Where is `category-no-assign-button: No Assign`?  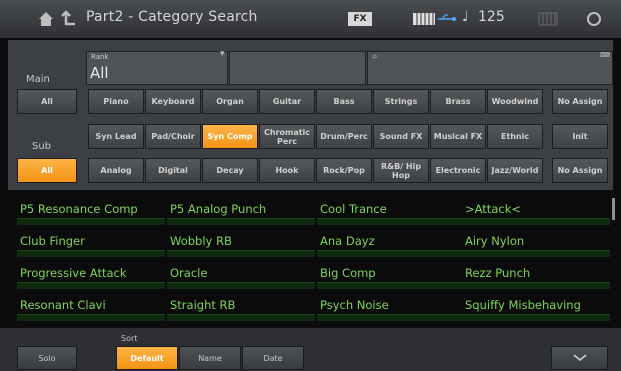
category-no-assign-button: No Assign is located at coordinates (580, 101).